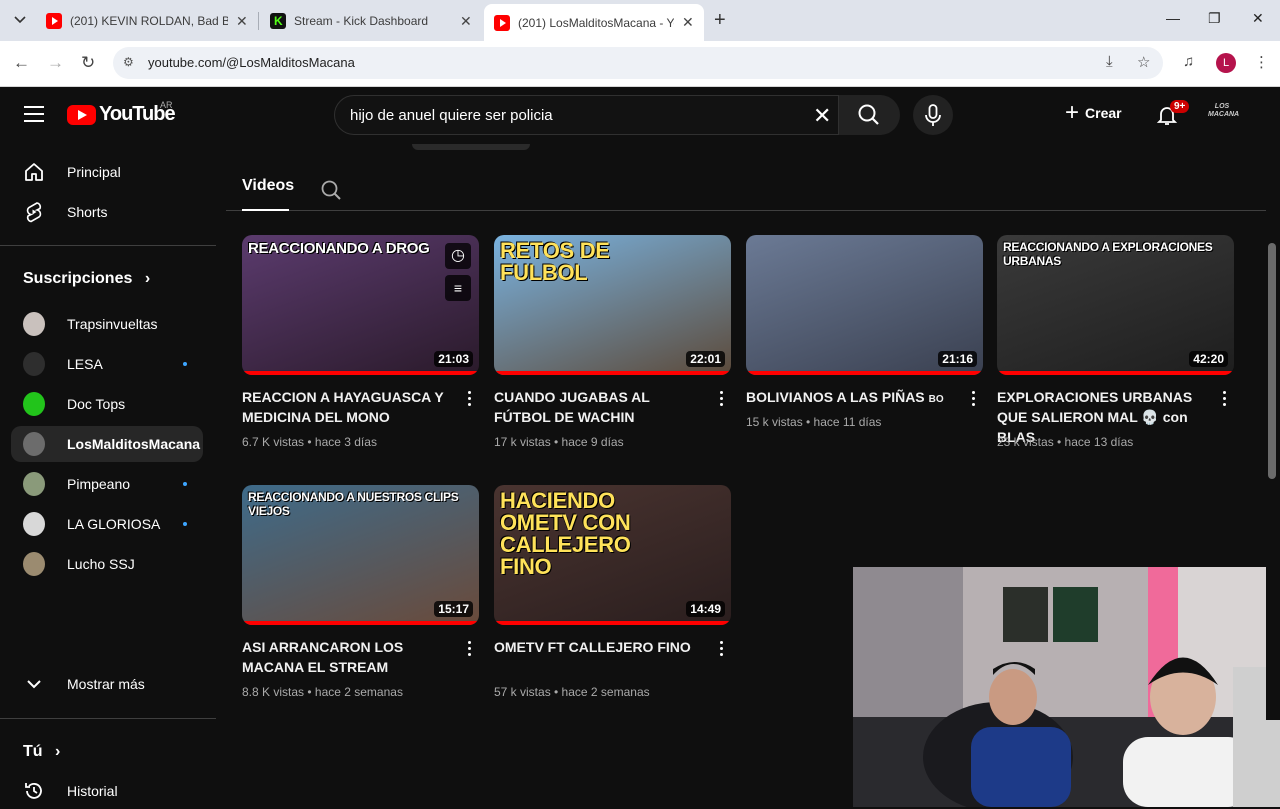  I want to click on video-title: OMETV FT CALLEJERO FINO, so click(598, 647).